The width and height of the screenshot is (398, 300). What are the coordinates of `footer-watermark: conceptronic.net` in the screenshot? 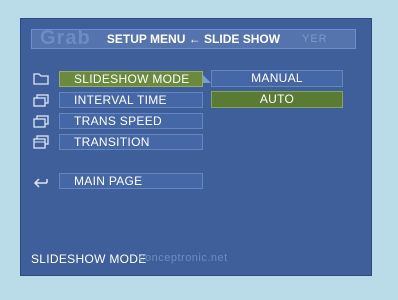 It's located at (183, 258).